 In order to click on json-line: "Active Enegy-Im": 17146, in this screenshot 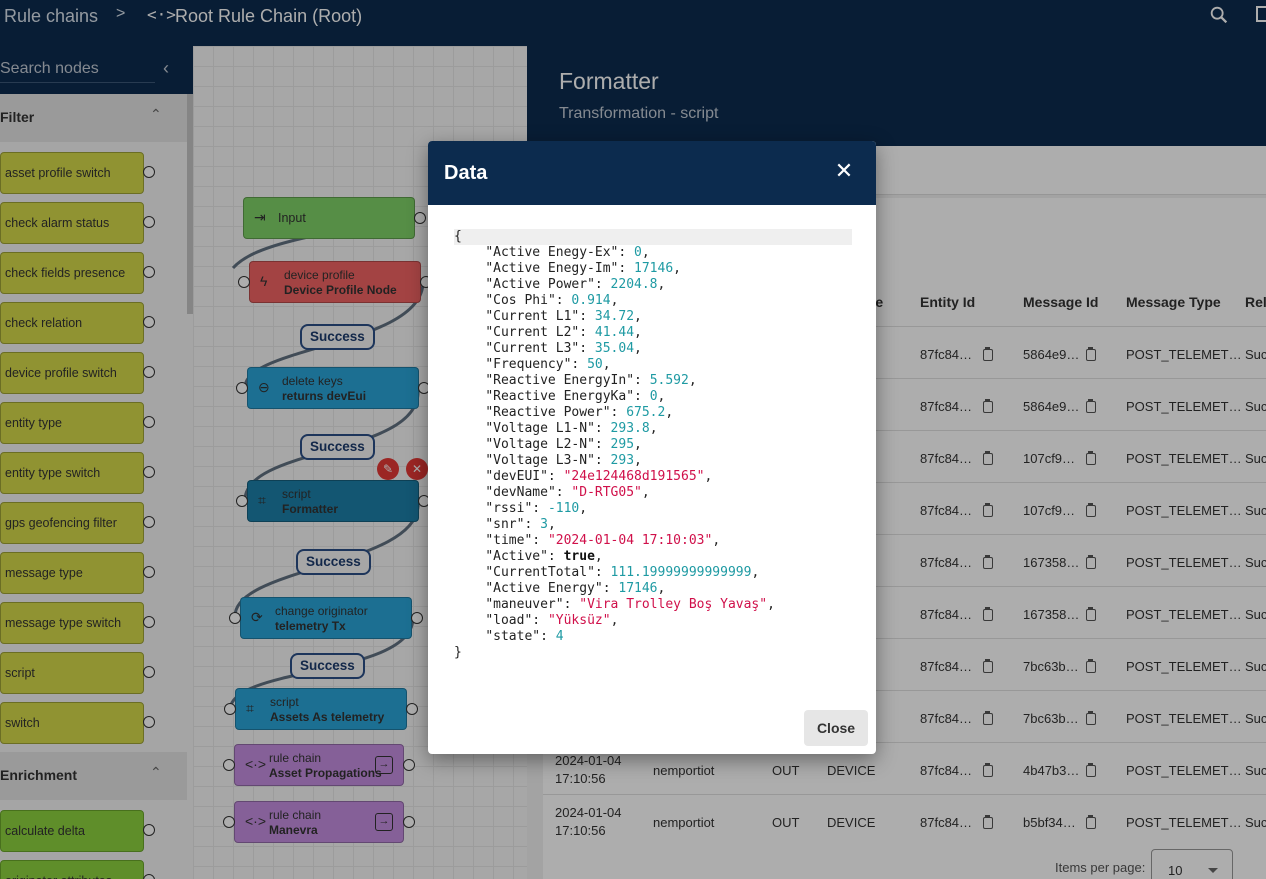, I will do `click(583, 268)`.